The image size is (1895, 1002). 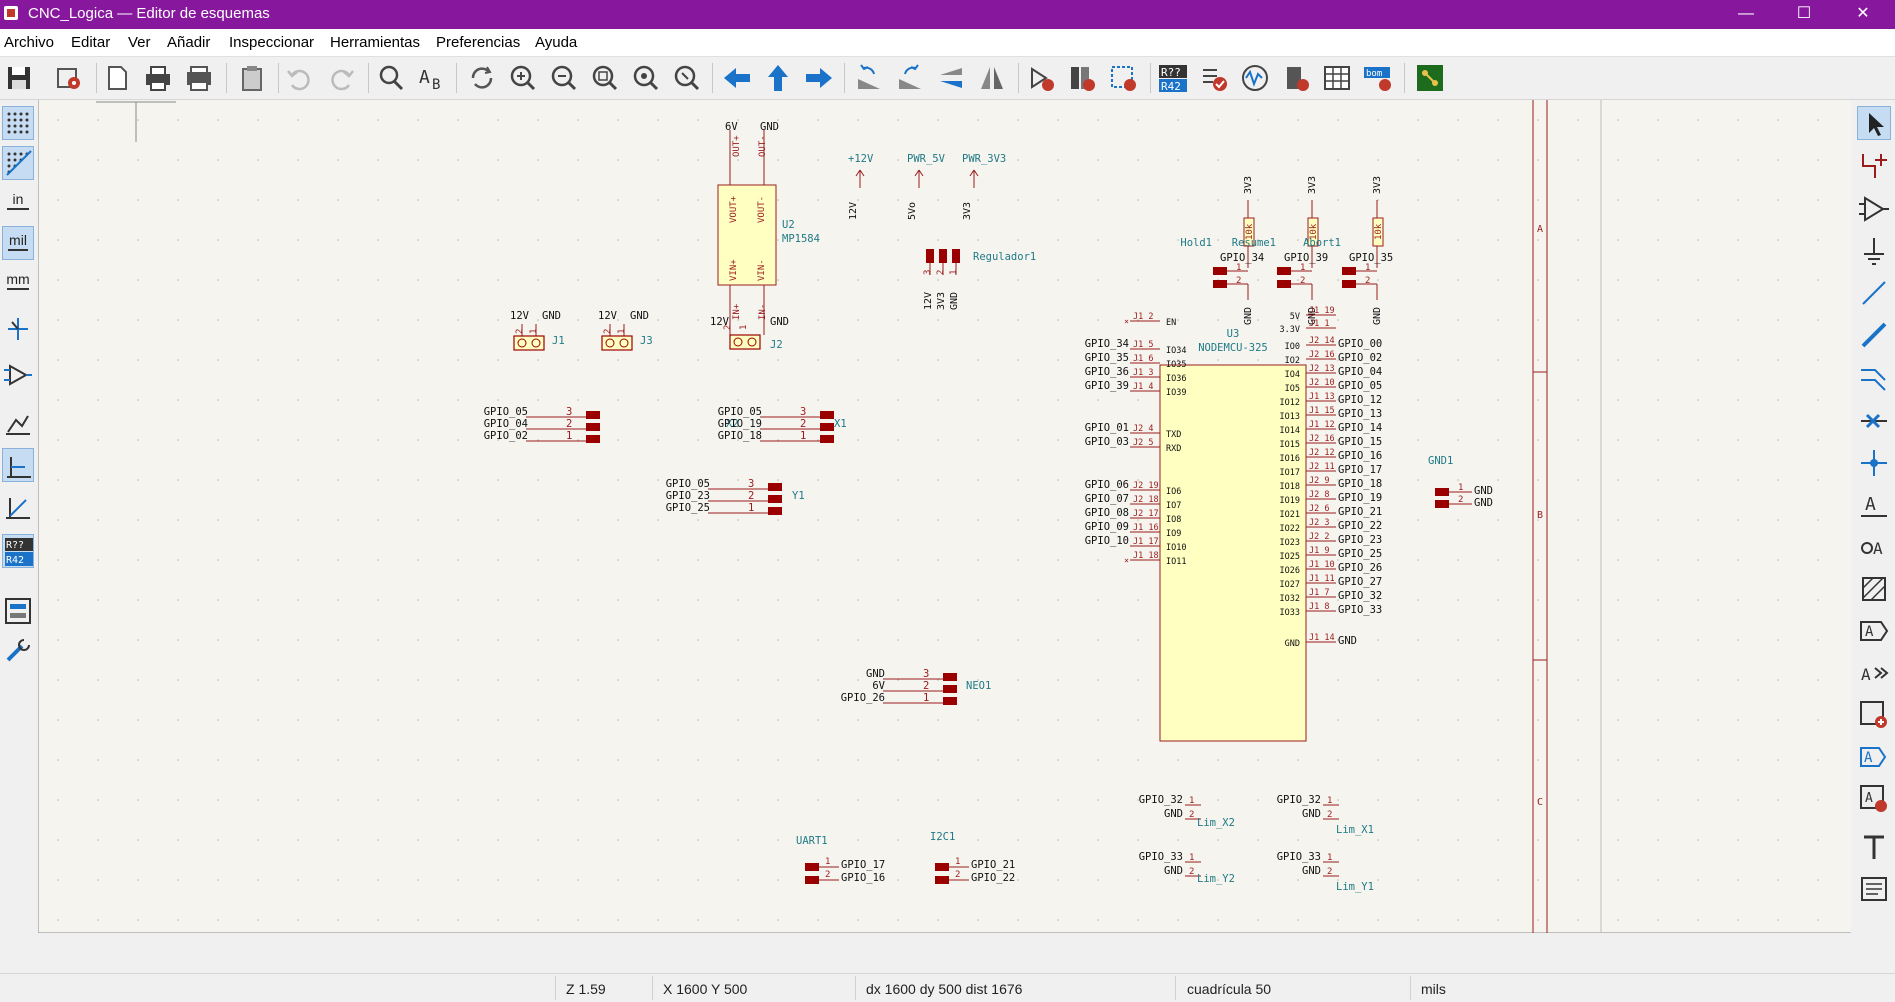 What do you see at coordinates (482, 78) in the screenshot?
I see `refresh-icon` at bounding box center [482, 78].